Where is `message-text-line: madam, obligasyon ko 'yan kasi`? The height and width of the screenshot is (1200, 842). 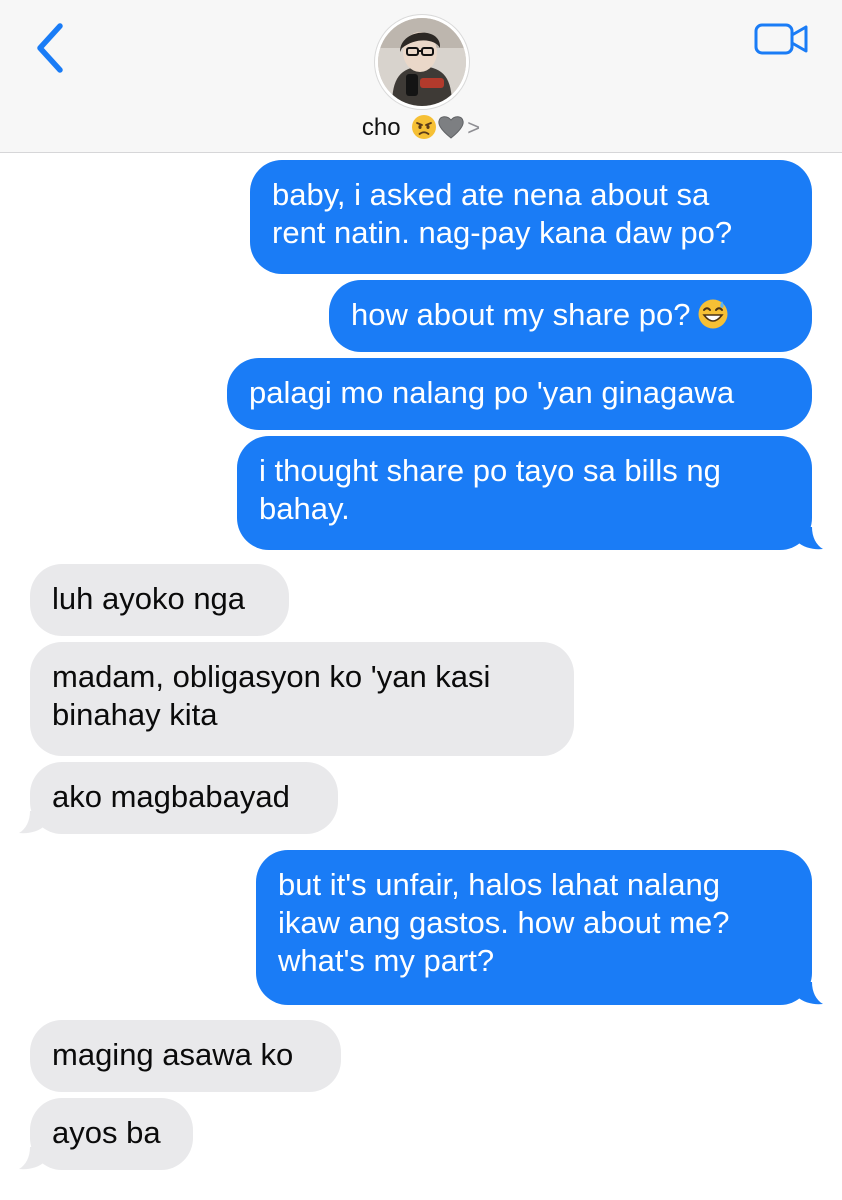 message-text-line: madam, obligasyon ko 'yan kasi is located at coordinates (271, 676).